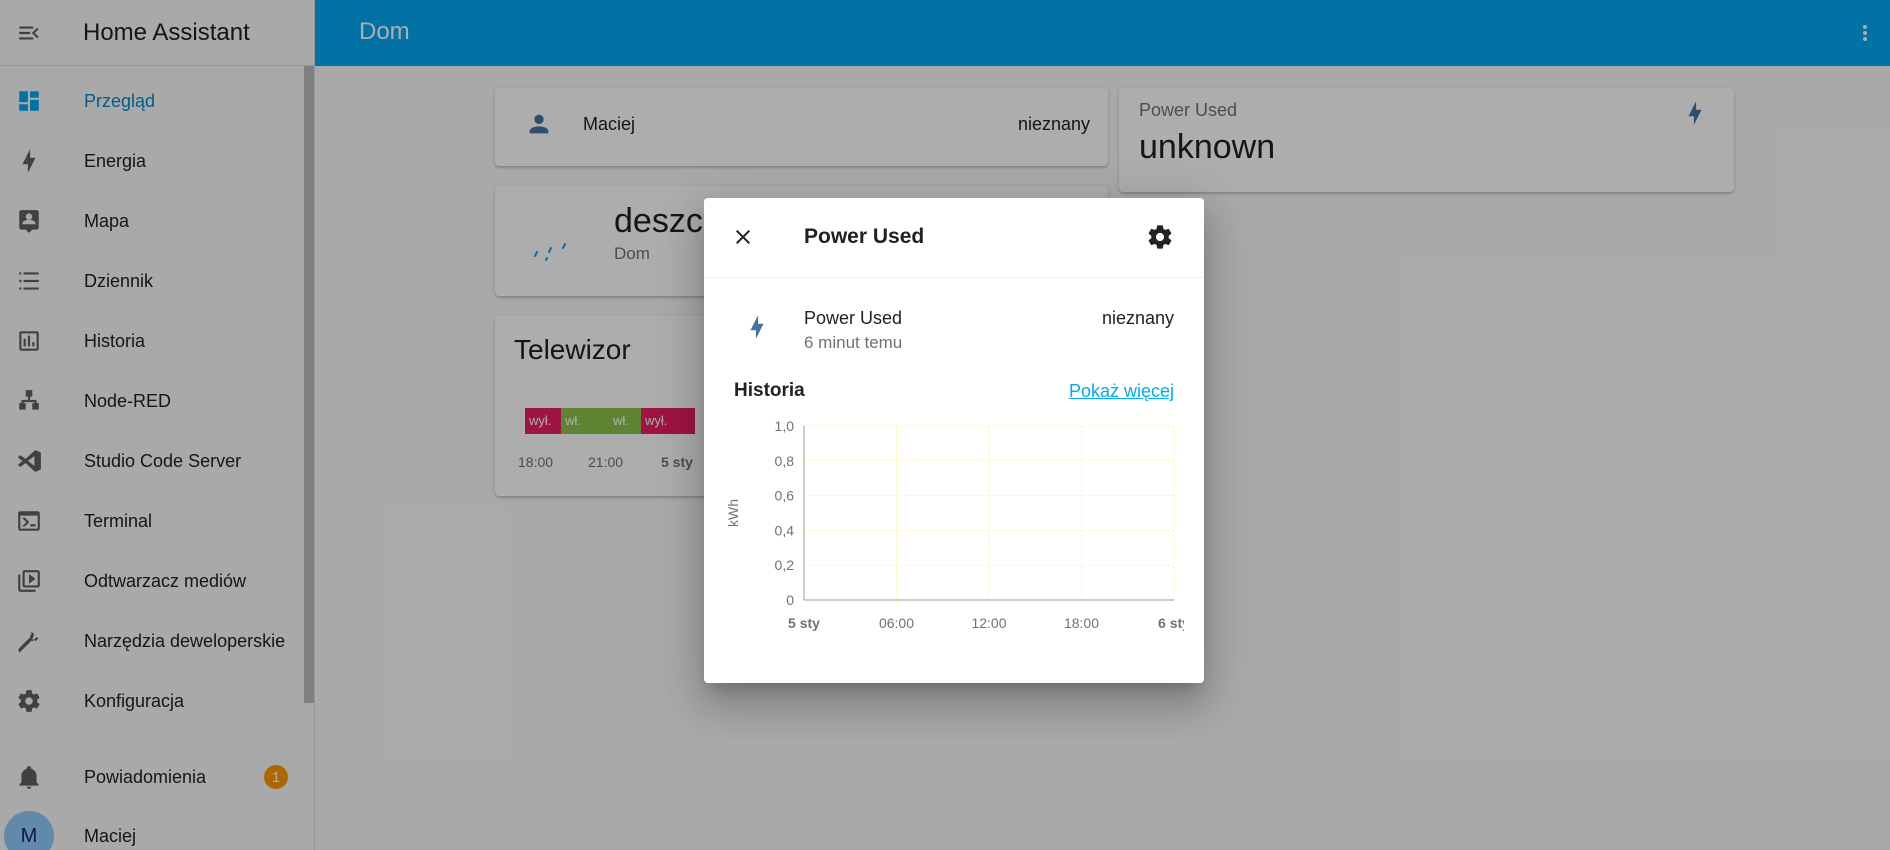 The width and height of the screenshot is (1890, 850). I want to click on entity-name: Power Used, so click(853, 318).